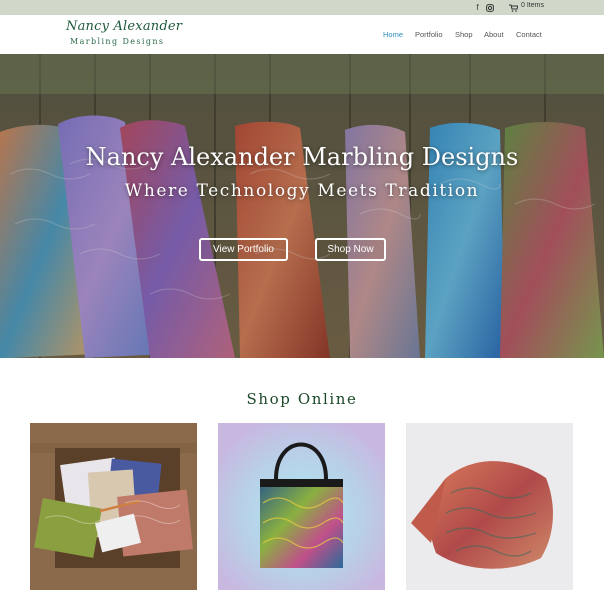  I want to click on product-card-paper, so click(113, 506).